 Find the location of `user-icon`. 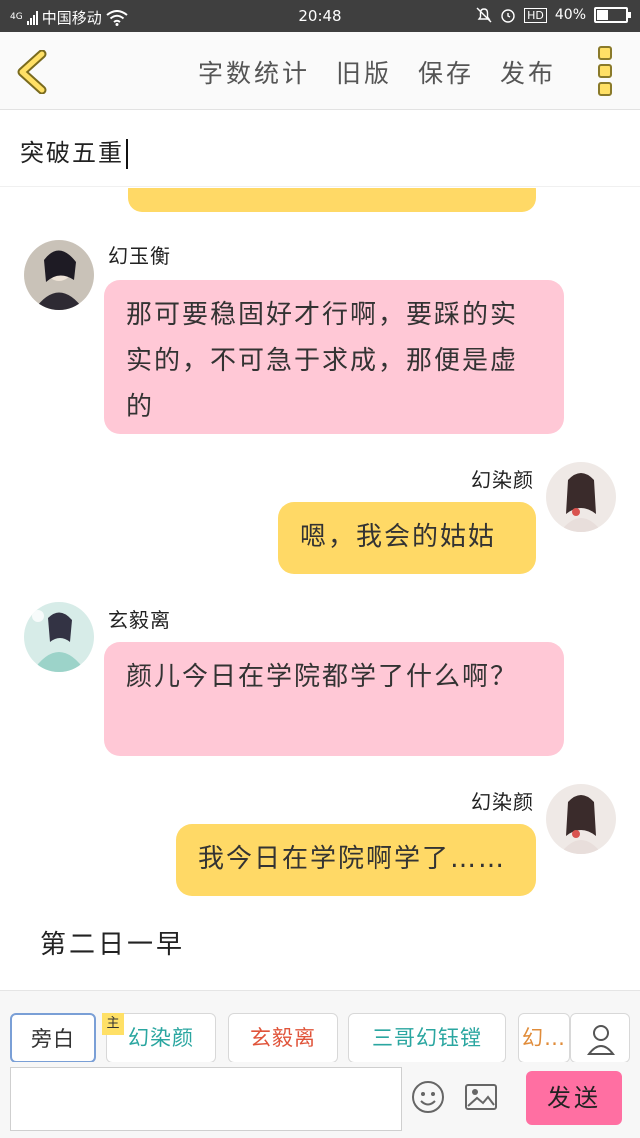

user-icon is located at coordinates (601, 1040).